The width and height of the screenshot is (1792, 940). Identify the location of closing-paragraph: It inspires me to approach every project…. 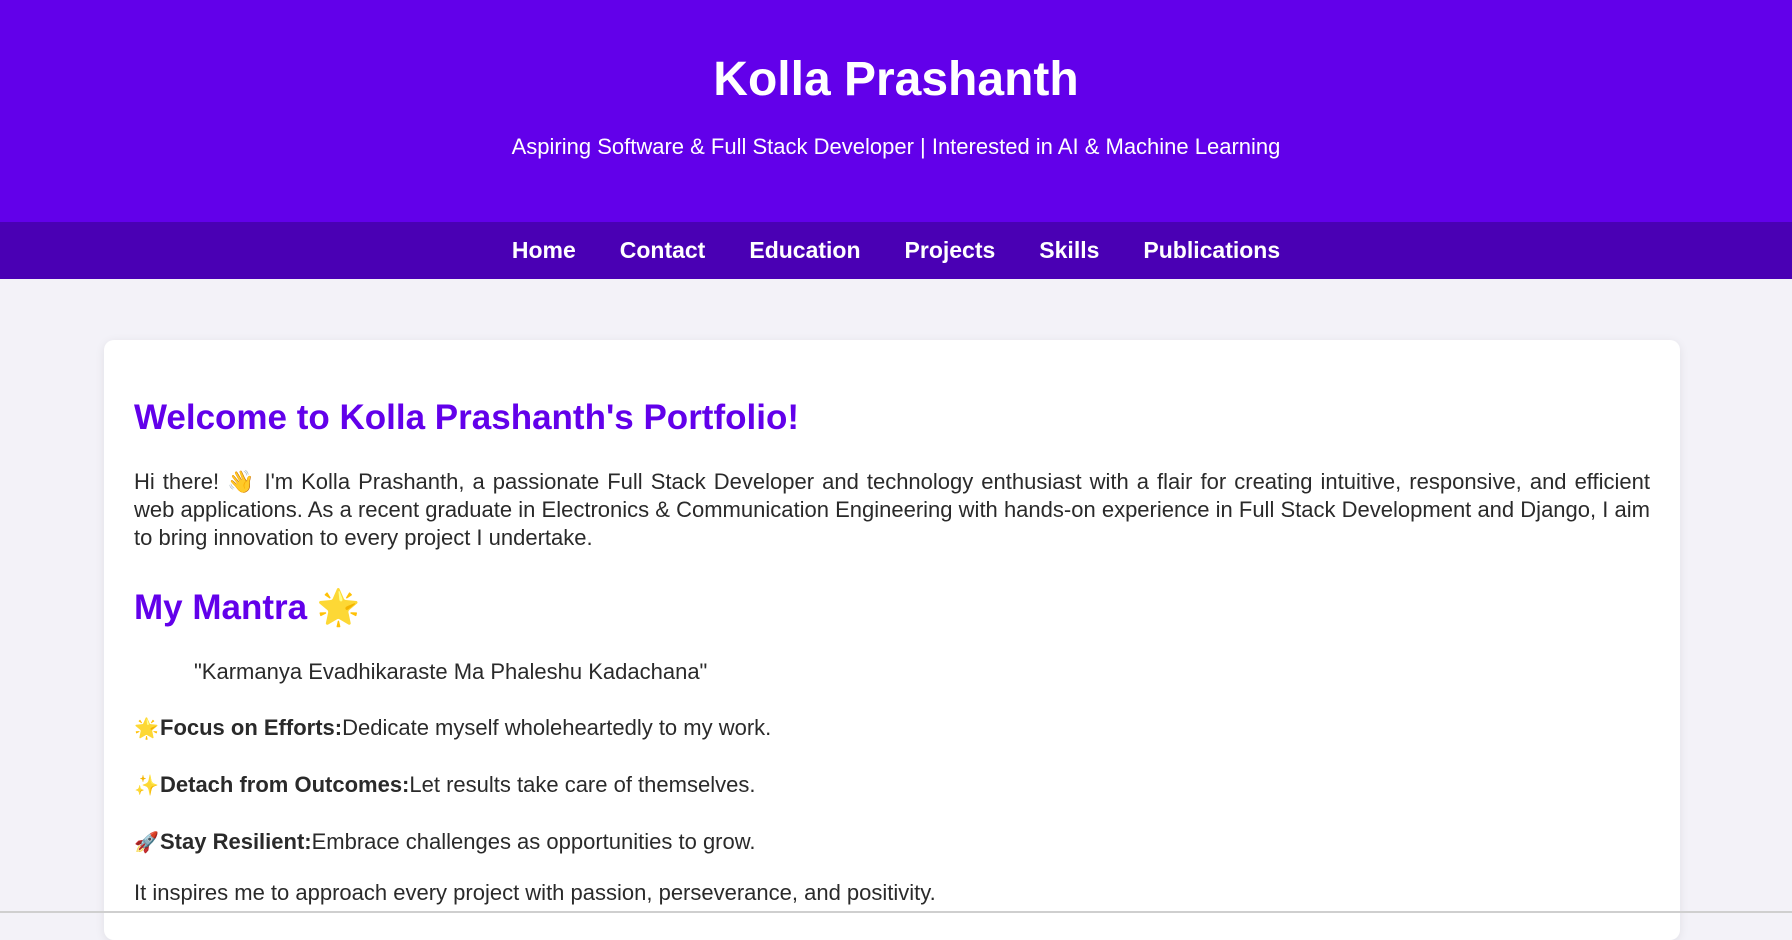
(535, 892).